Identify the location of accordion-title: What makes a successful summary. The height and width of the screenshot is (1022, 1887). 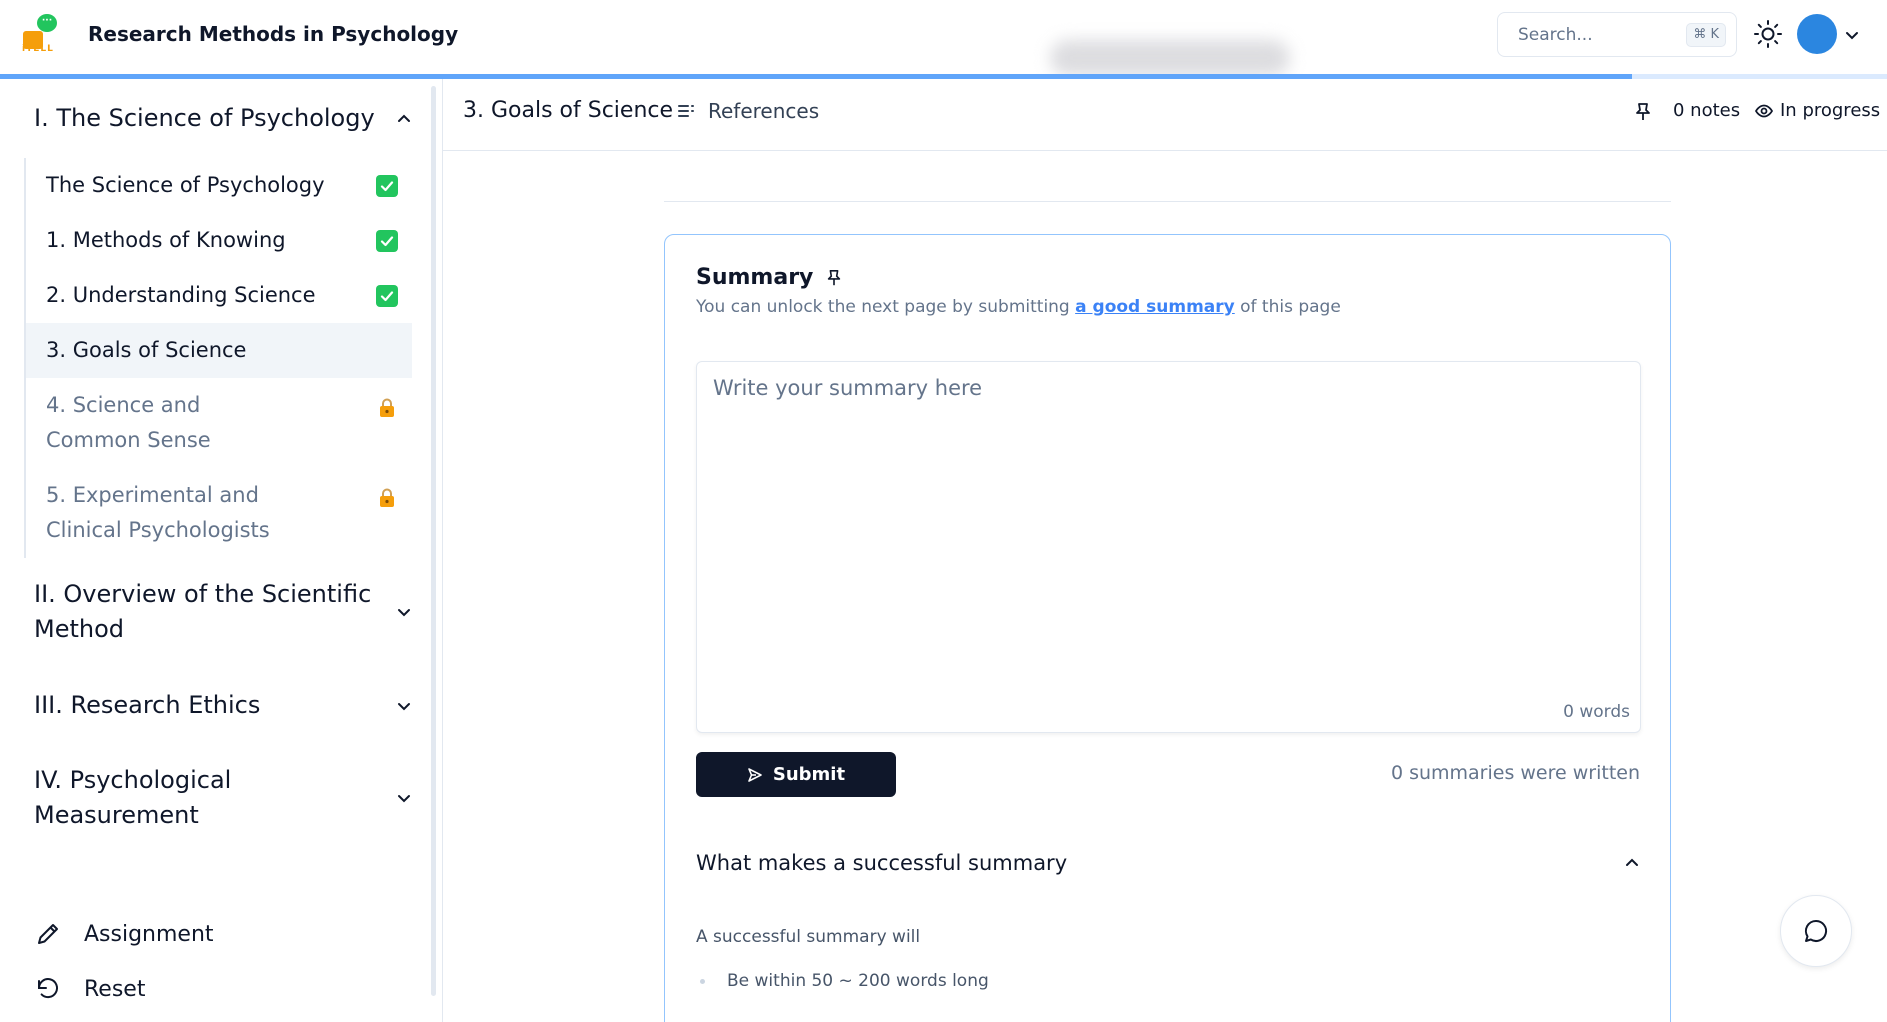
(882, 863).